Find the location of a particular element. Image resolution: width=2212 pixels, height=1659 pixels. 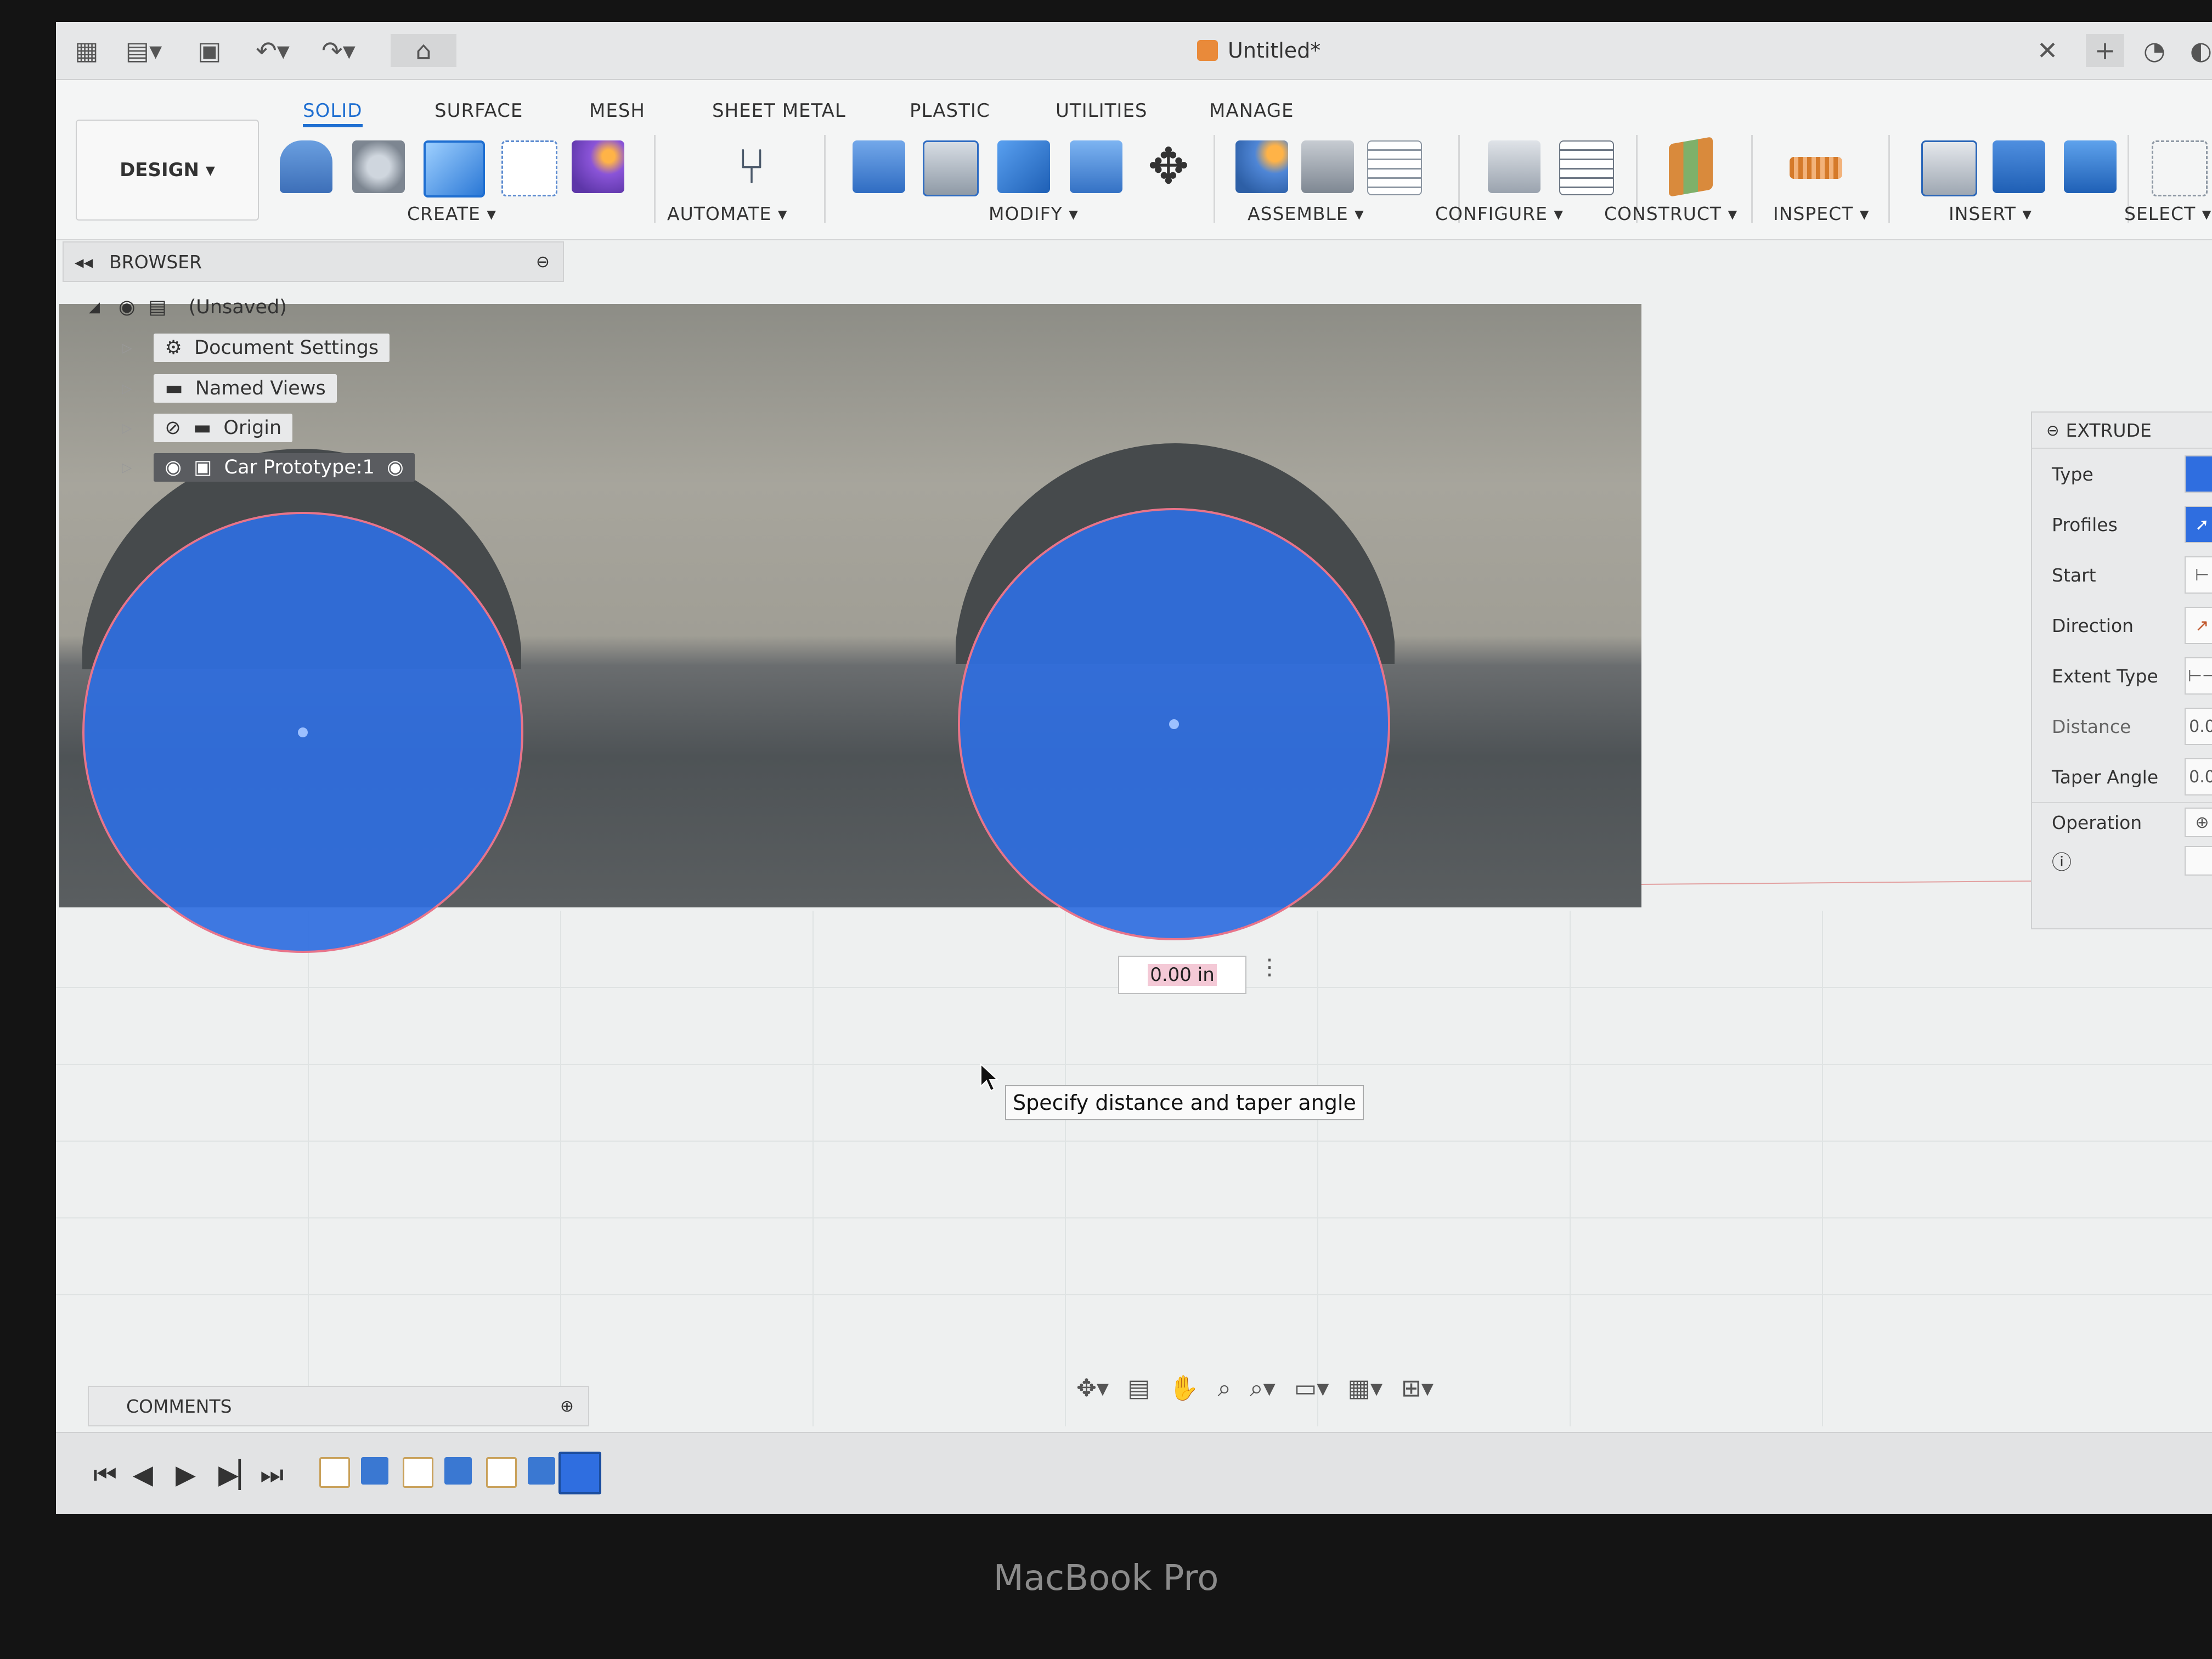

taper-angle-field: 0.0 is located at coordinates (2198, 776).